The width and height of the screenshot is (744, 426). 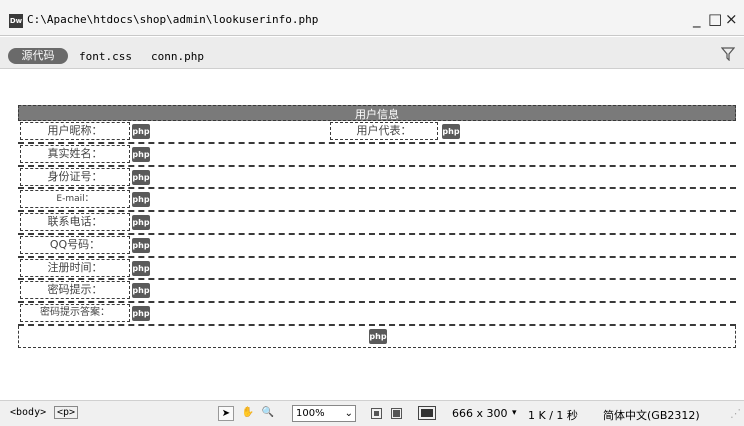 I want to click on nickname-label: 用户昵称：, so click(x=75, y=131).